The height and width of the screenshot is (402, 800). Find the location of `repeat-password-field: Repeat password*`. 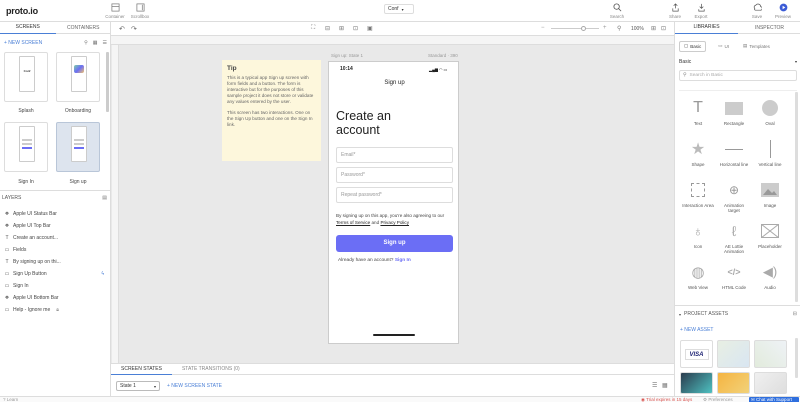

repeat-password-field: Repeat password* is located at coordinates (394, 195).